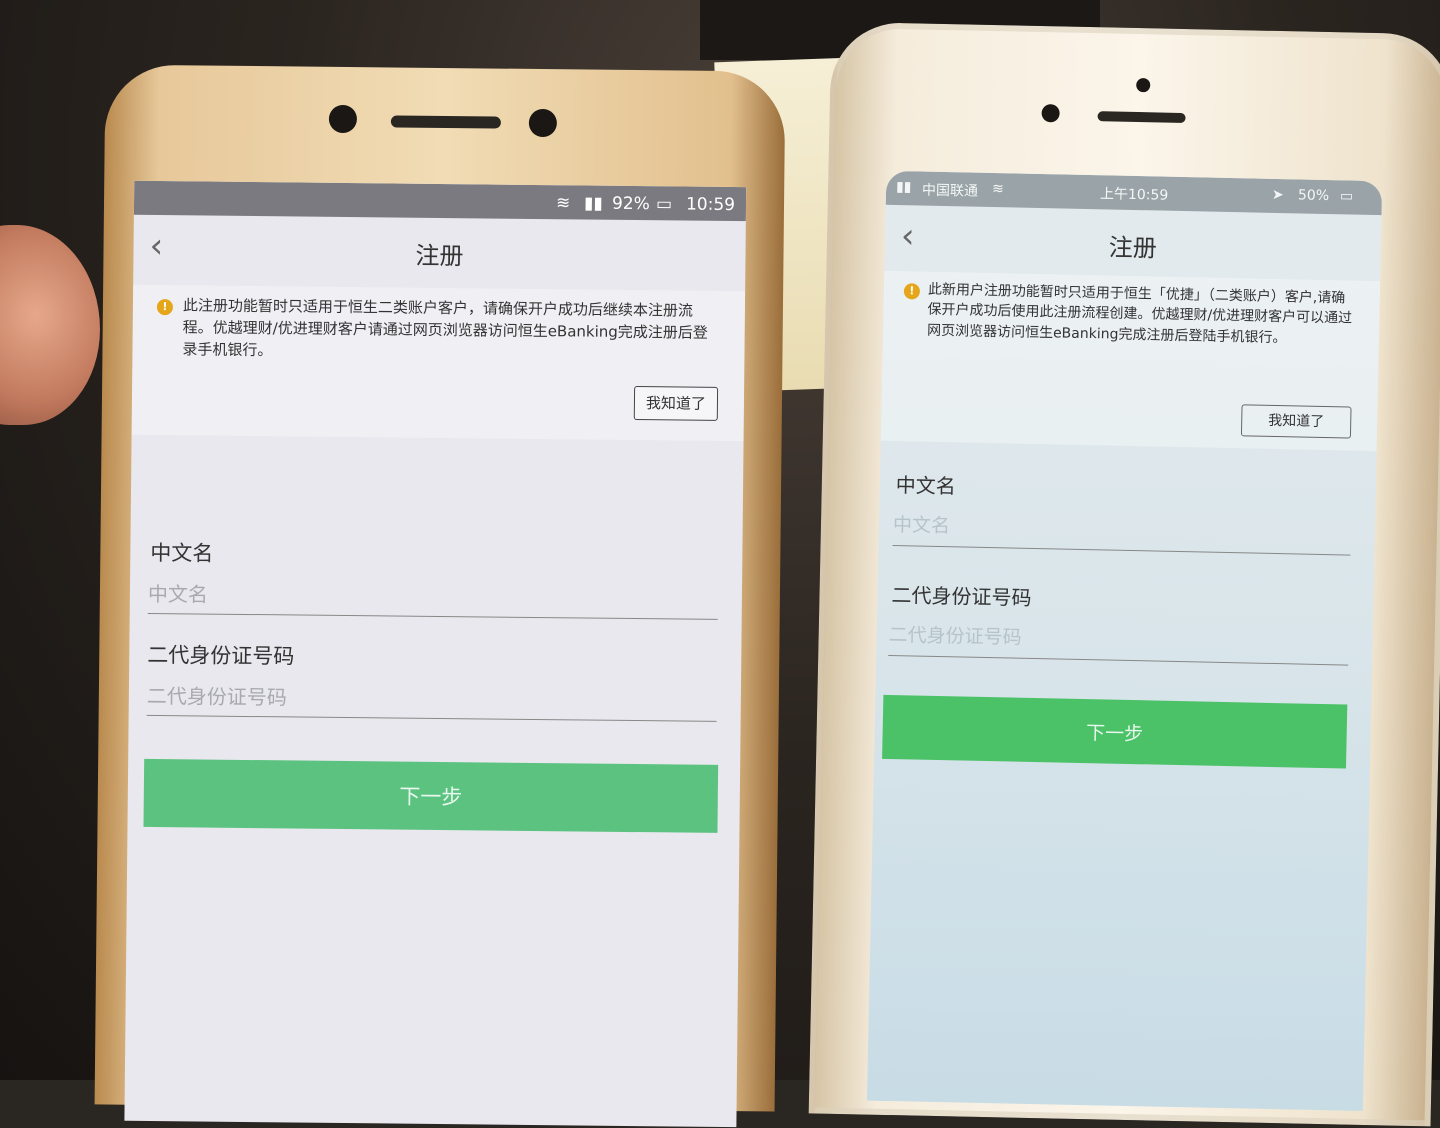 The image size is (1440, 1128). Describe the element at coordinates (1134, 195) in the screenshot. I see `clock: 上午10:59` at that location.